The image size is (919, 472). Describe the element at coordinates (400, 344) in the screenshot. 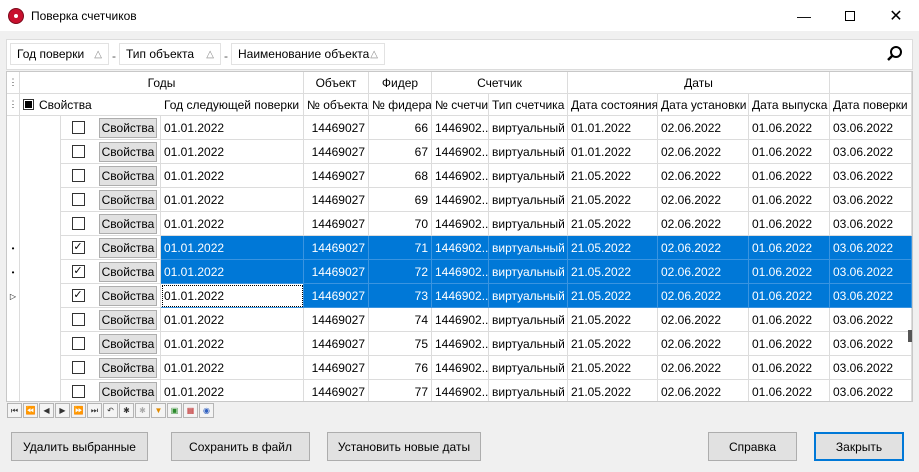

I see `cell-feeder-number: 75` at that location.